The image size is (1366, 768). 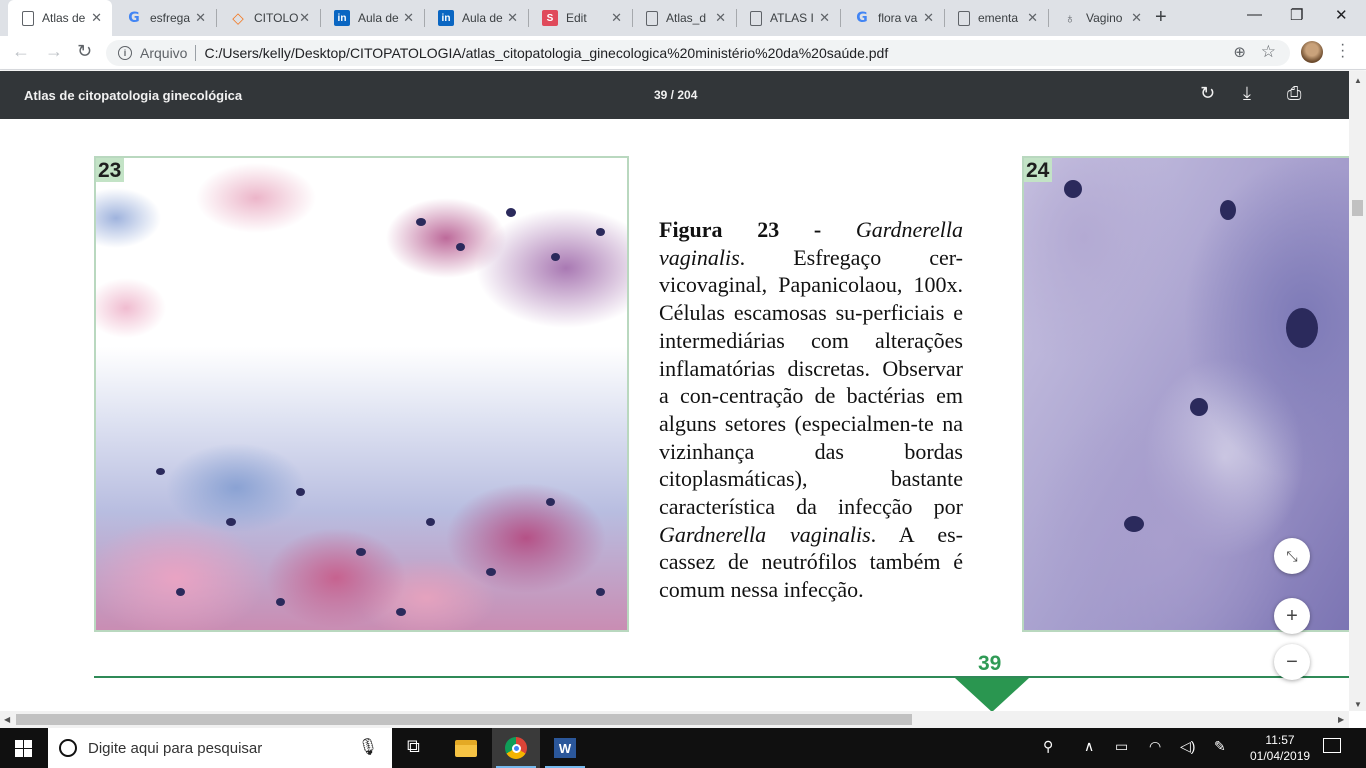 I want to click on tab-flora-vaginal: G flora va ✕, so click(x=892, y=18).